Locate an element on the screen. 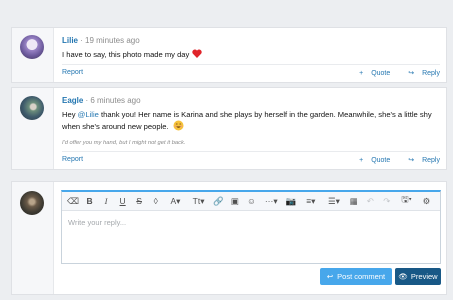 Image resolution: width=453 pixels, height=300 pixels. reply-icon: ↩ is located at coordinates (330, 276).